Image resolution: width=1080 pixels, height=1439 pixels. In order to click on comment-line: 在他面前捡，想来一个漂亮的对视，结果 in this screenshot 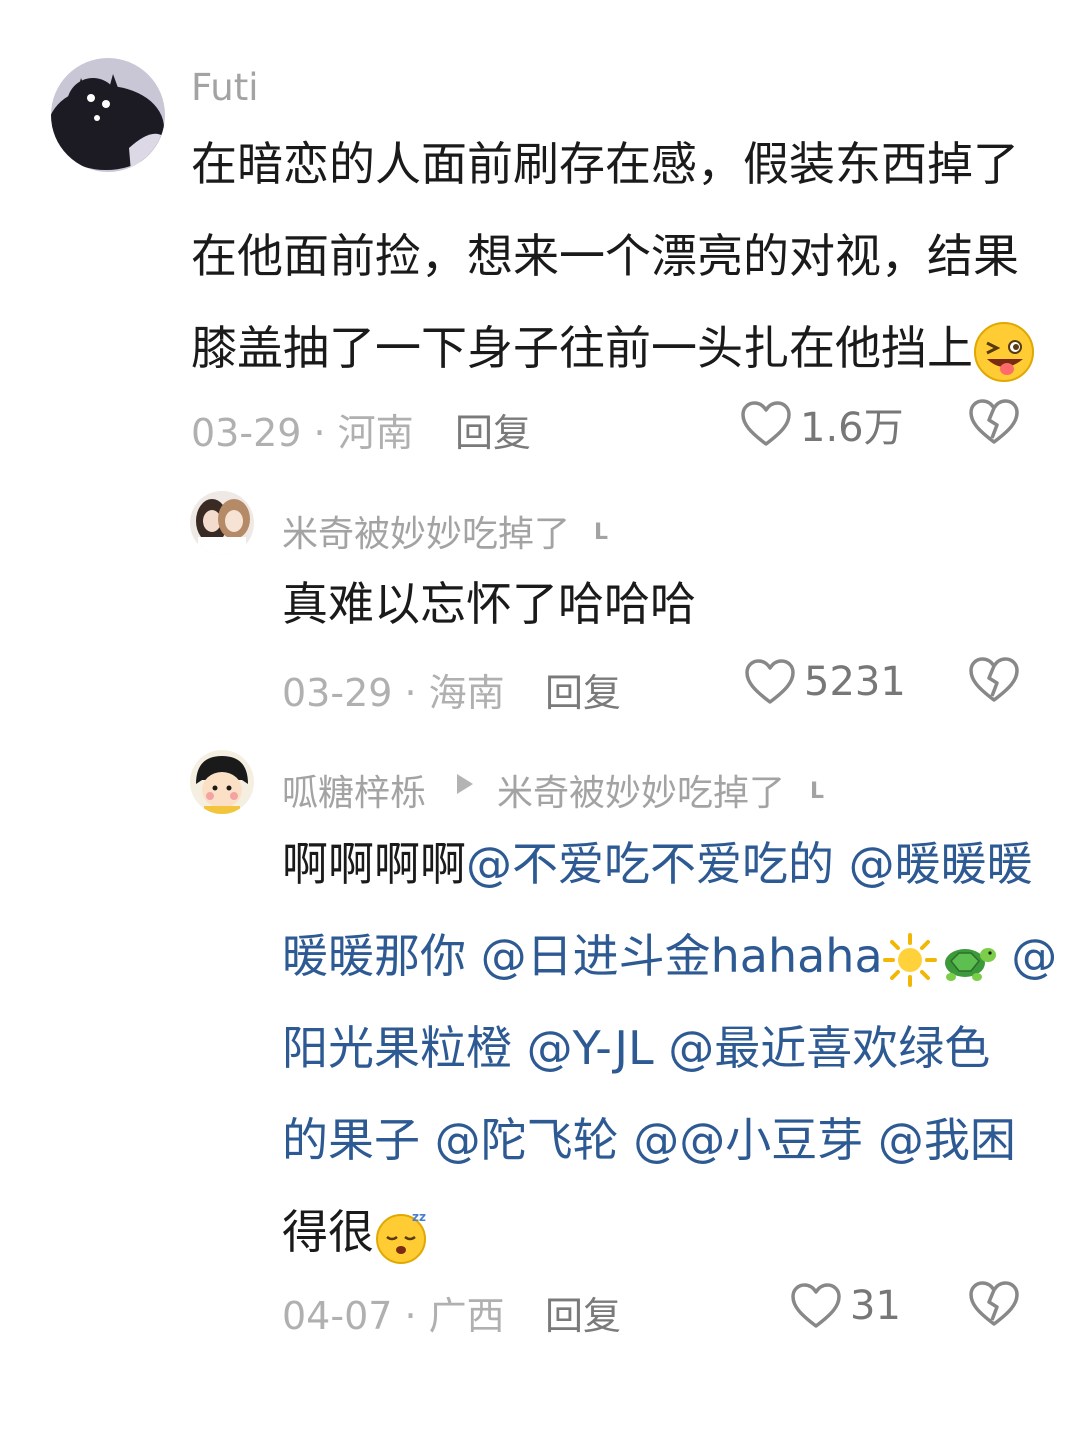, I will do `click(605, 256)`.